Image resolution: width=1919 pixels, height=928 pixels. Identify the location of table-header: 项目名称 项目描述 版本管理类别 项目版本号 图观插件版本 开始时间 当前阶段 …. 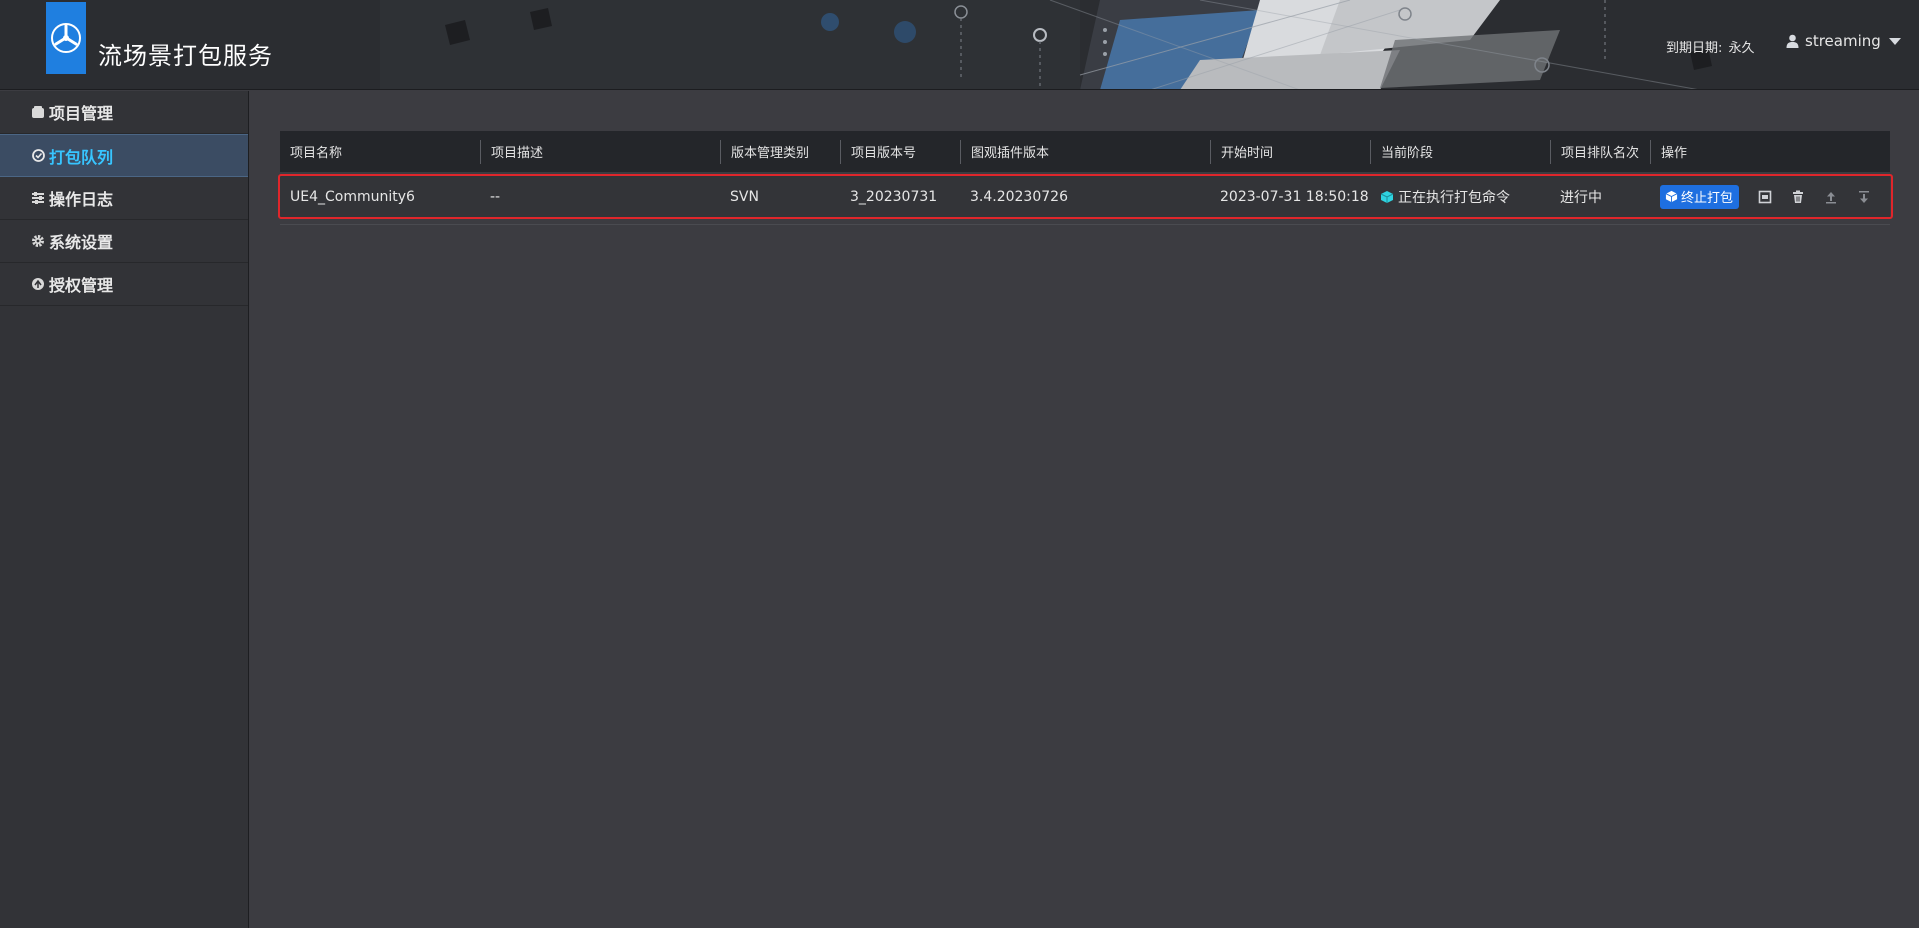
(1085, 151).